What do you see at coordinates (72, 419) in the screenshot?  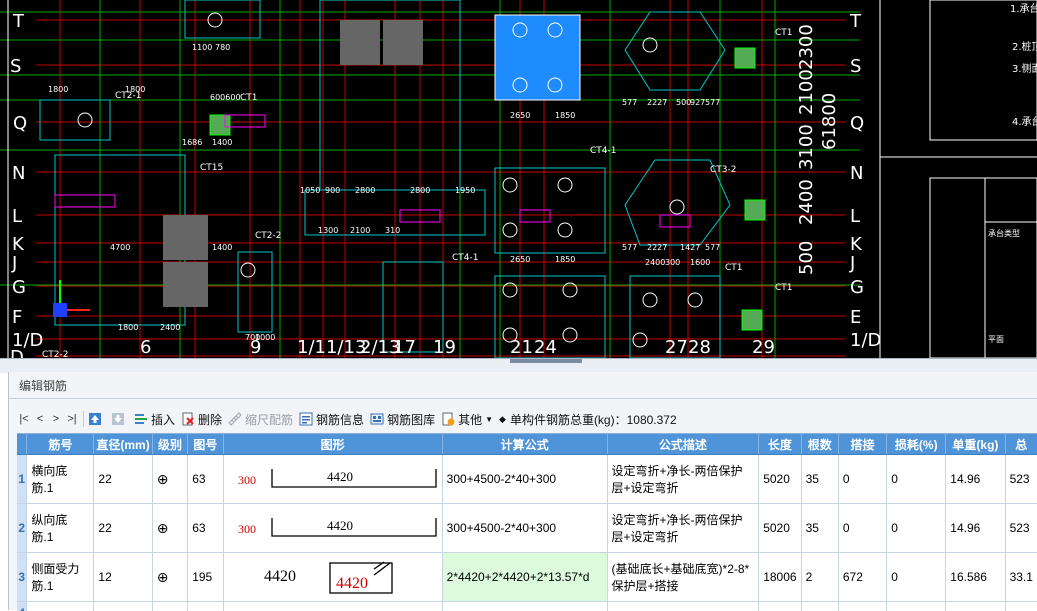 I see `last-record-button: >|` at bounding box center [72, 419].